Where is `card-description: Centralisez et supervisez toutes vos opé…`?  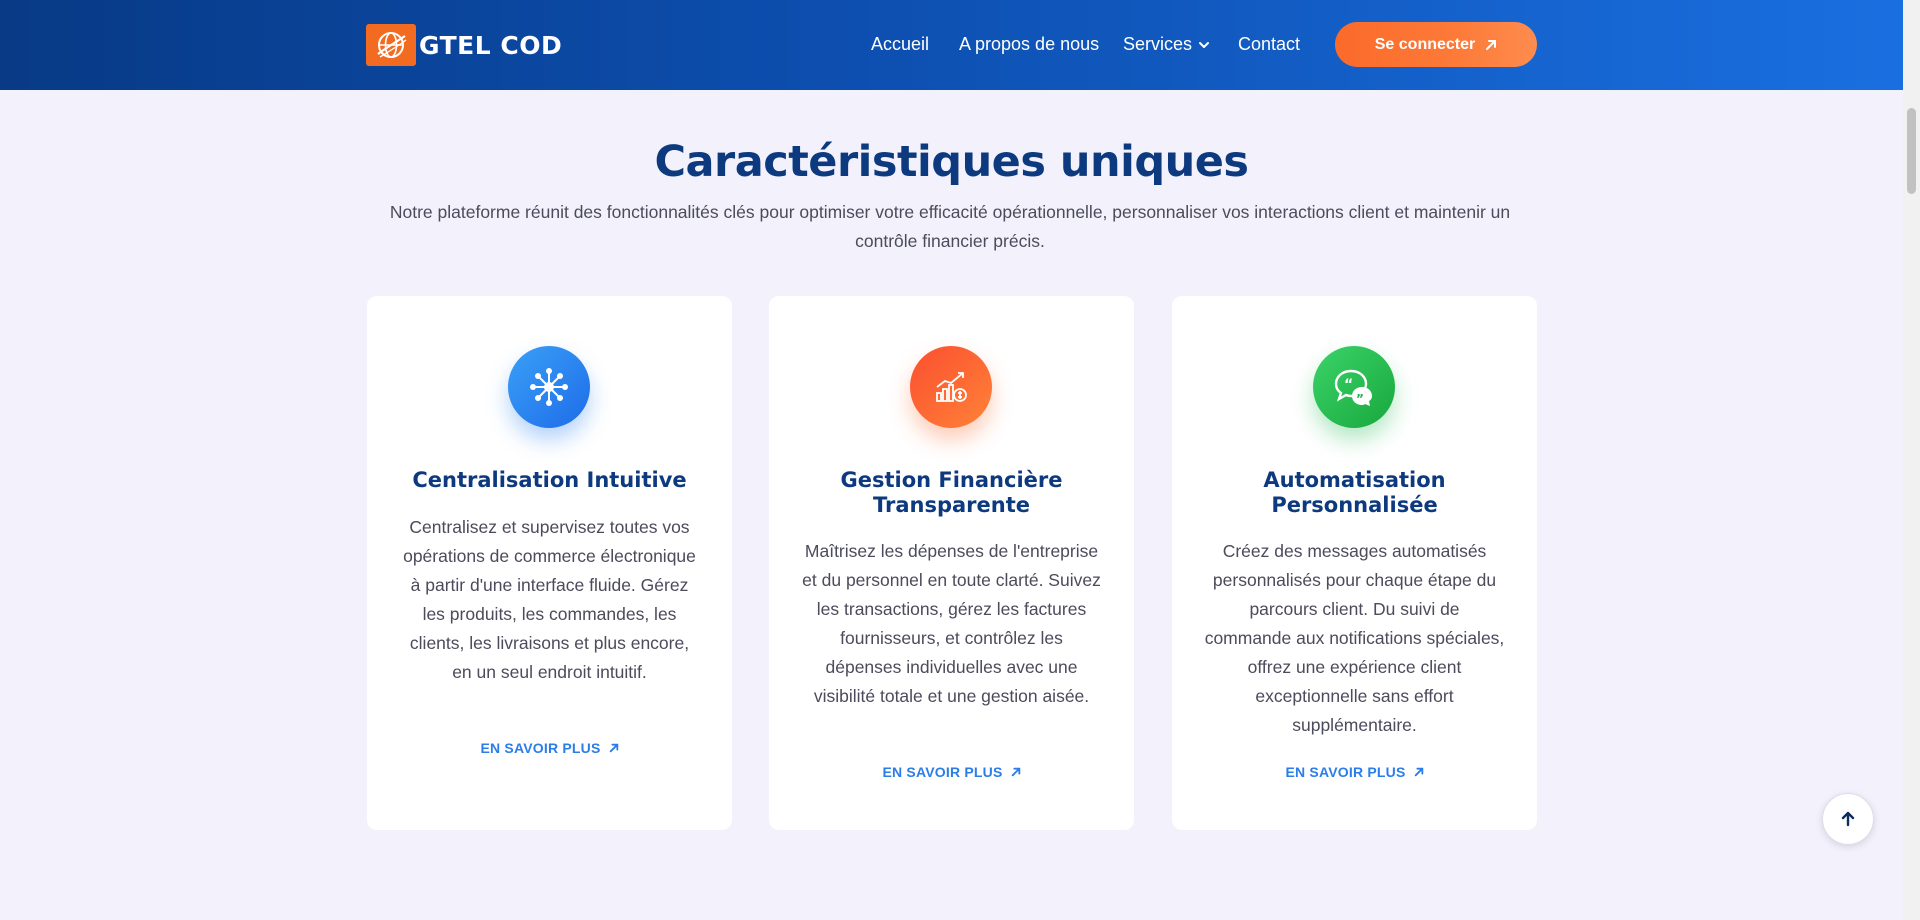
card-description: Centralisez et supervisez toutes vos opé… is located at coordinates (549, 599).